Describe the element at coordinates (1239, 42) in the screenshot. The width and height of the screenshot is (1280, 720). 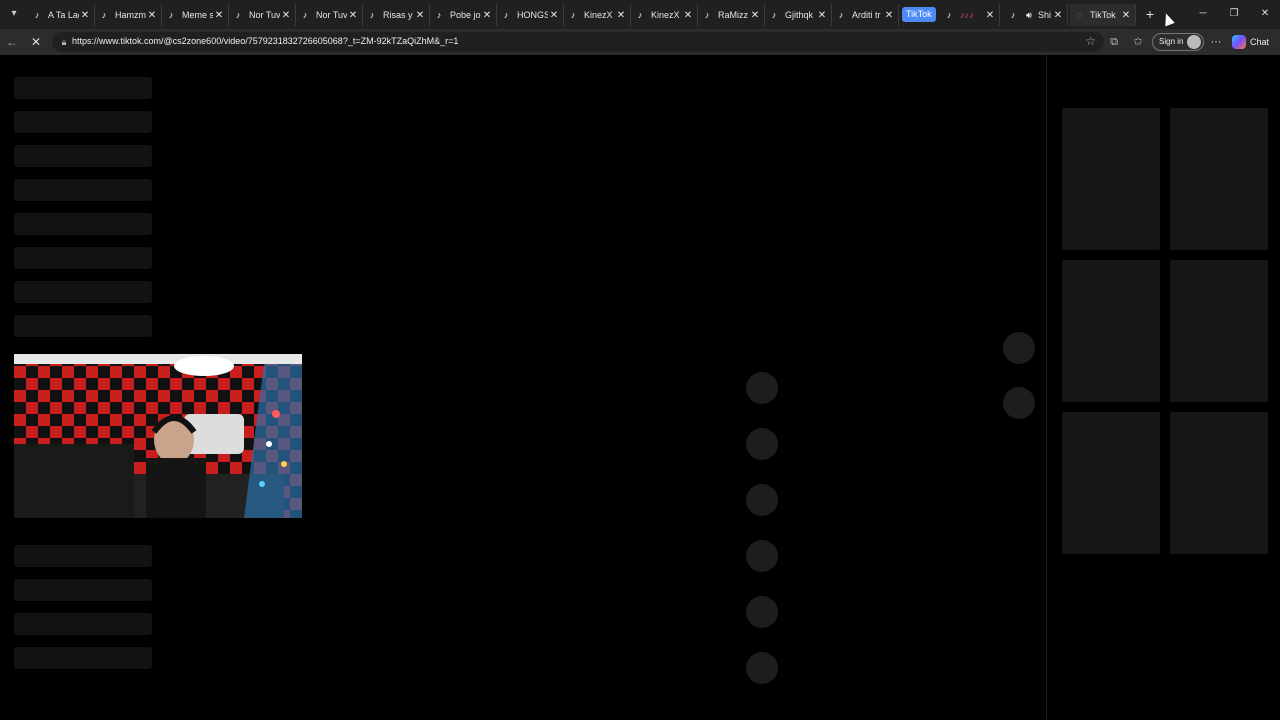
I see `copilot-icon` at that location.